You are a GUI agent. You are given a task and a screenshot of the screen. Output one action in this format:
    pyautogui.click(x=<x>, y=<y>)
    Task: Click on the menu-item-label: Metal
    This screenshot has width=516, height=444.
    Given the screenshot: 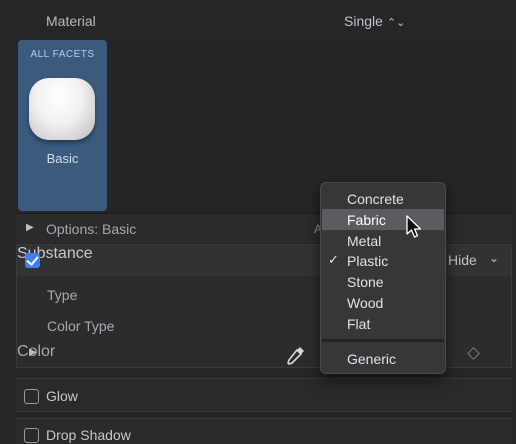 What is the action you would take?
    pyautogui.click(x=364, y=241)
    